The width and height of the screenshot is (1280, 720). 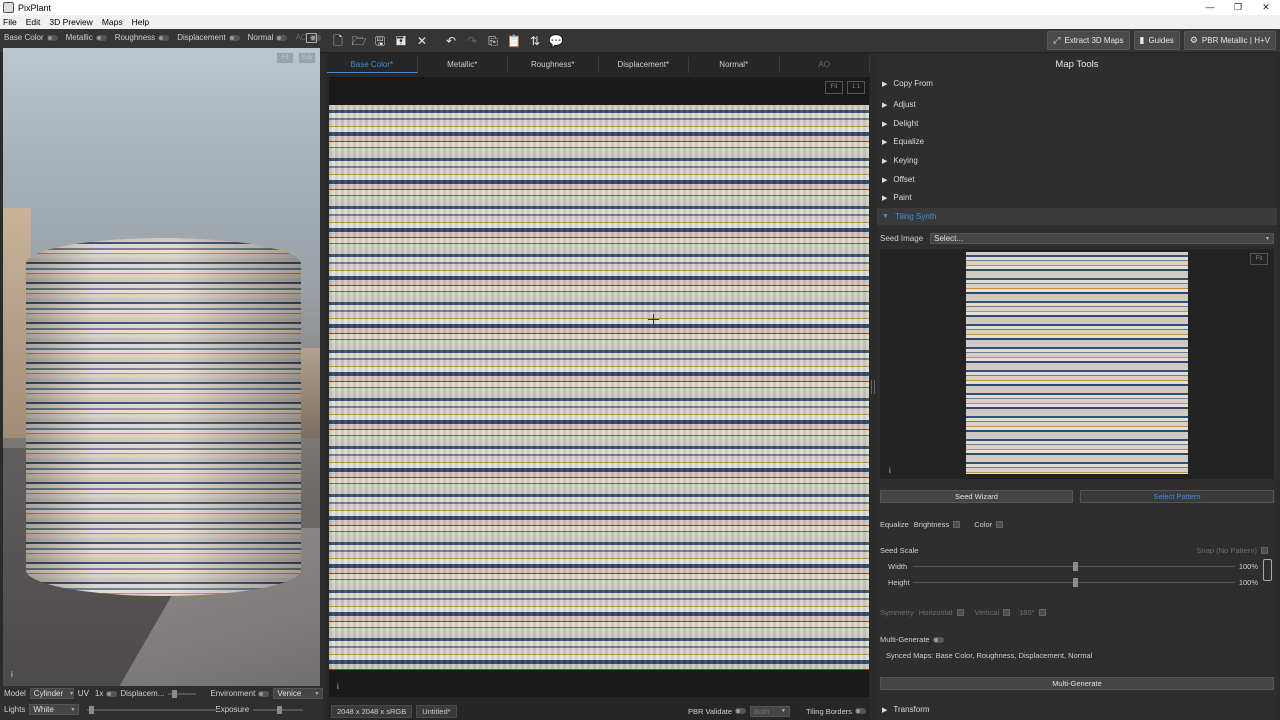 I want to click on caret-right-icon: ▶, so click(x=885, y=198).